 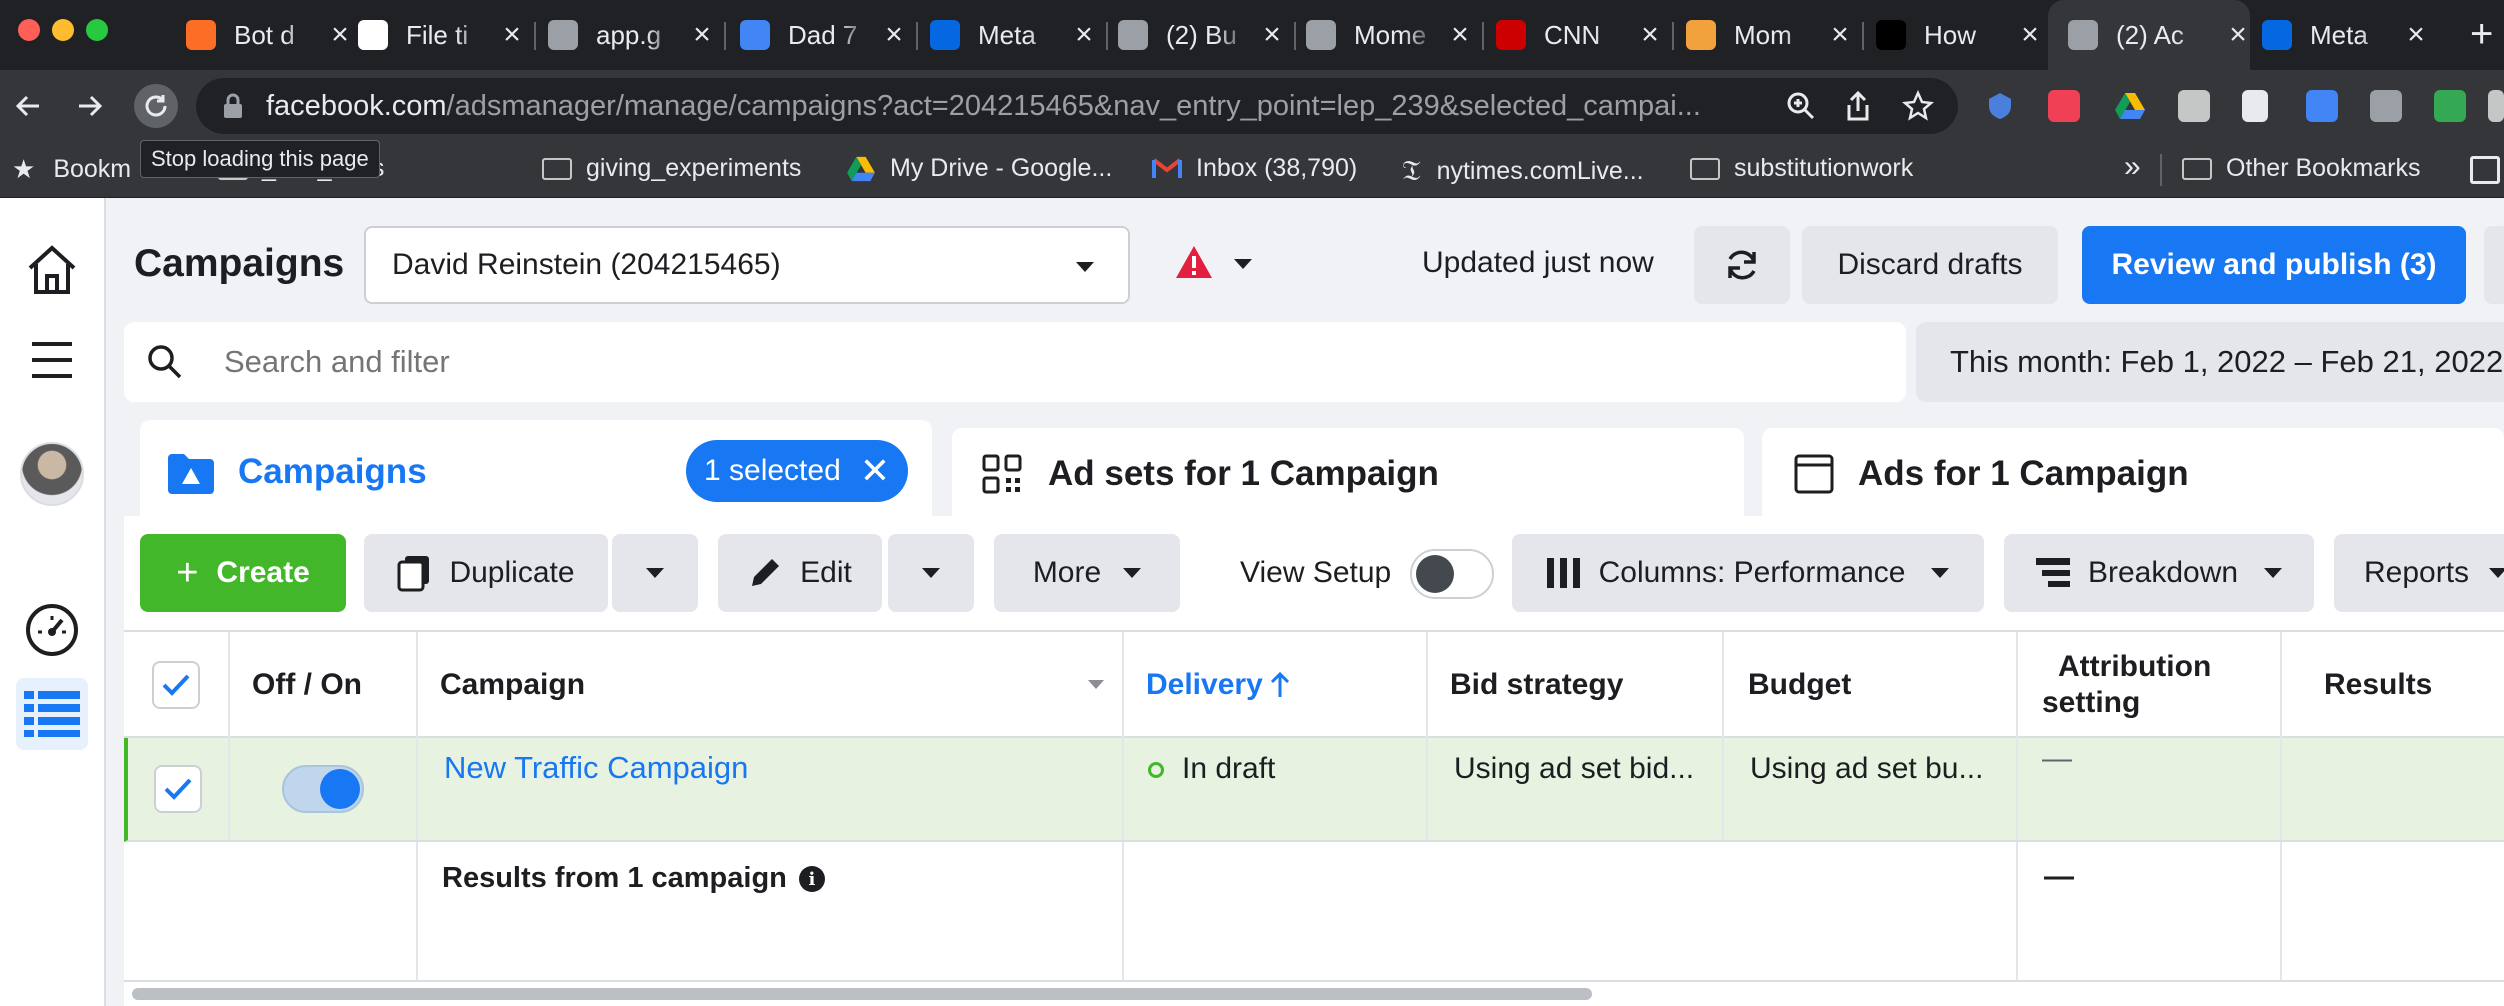 What do you see at coordinates (2130, 106) in the screenshot?
I see `google-drive-icon` at bounding box center [2130, 106].